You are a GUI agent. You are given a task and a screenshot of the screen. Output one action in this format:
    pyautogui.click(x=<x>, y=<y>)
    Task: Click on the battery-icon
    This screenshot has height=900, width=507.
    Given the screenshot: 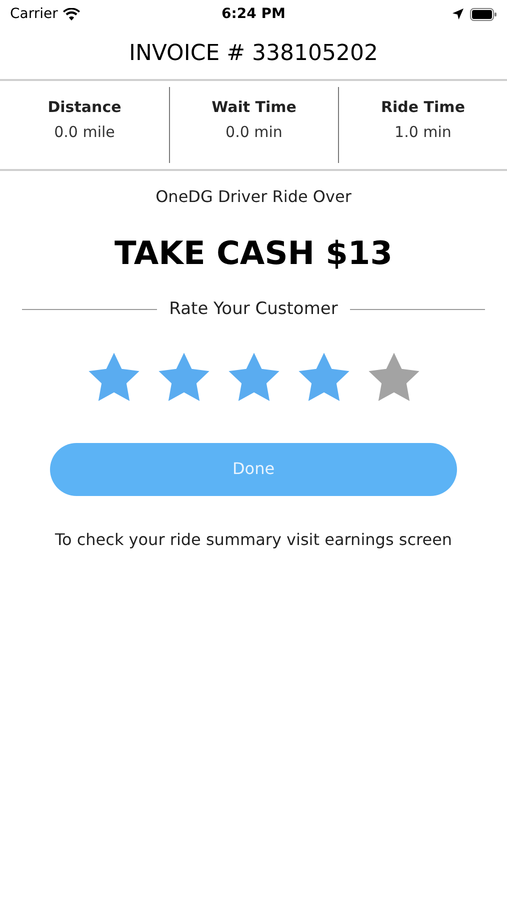 What is the action you would take?
    pyautogui.click(x=483, y=14)
    